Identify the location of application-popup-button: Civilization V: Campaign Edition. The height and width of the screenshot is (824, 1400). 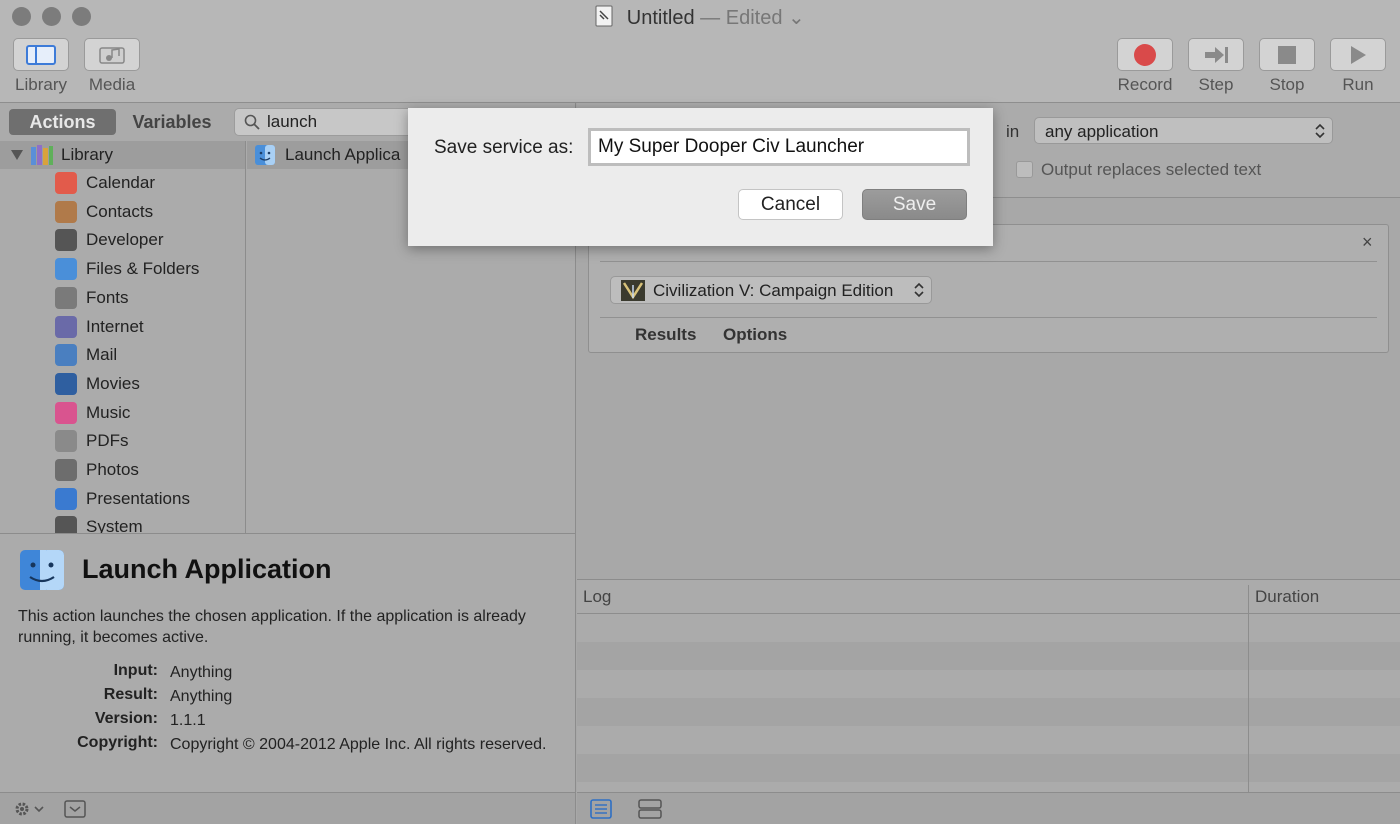
(771, 290).